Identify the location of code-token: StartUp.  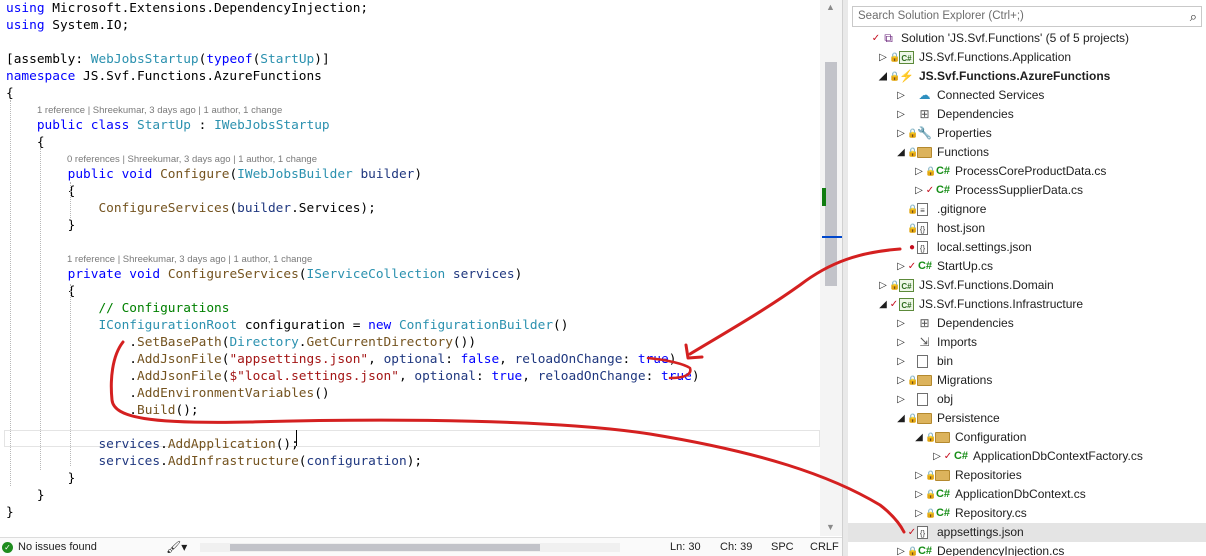
(287, 59).